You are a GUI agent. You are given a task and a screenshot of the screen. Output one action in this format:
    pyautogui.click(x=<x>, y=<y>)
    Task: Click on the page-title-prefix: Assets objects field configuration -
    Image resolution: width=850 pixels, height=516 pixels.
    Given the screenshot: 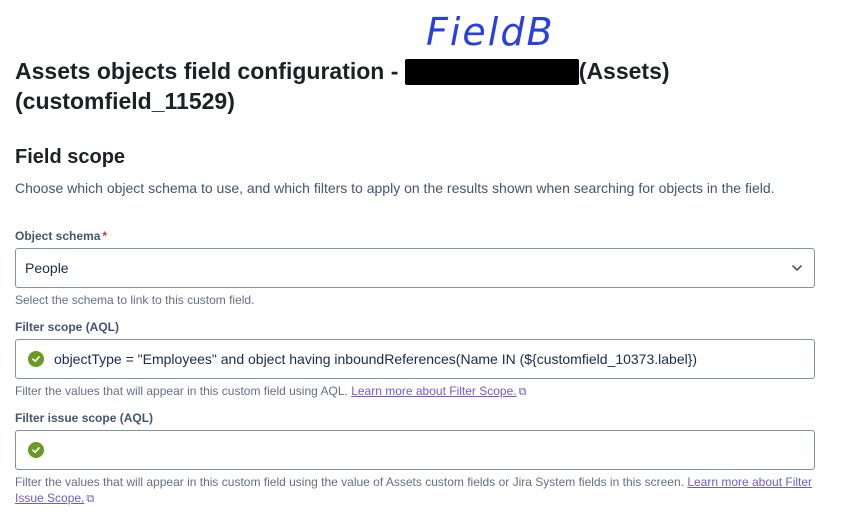 What is the action you would take?
    pyautogui.click(x=207, y=71)
    